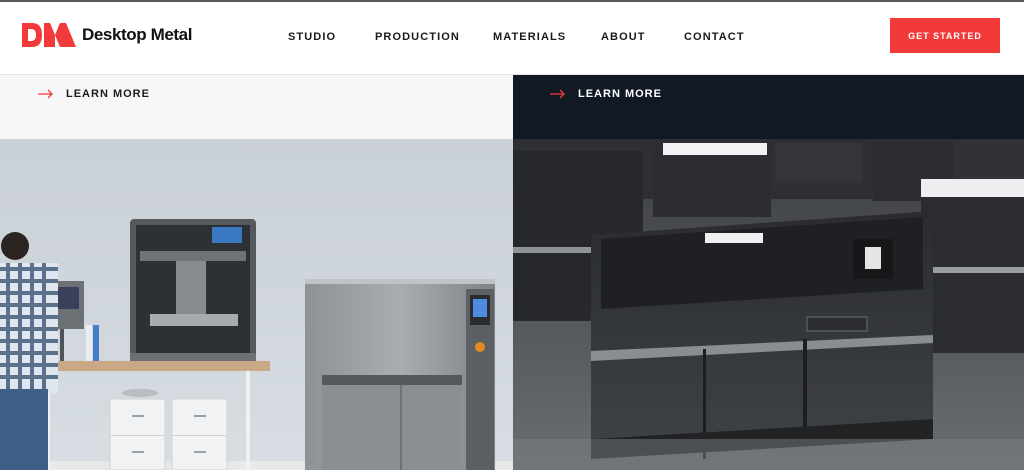  I want to click on studio-learn-more-link: LEARN MORE, so click(94, 94).